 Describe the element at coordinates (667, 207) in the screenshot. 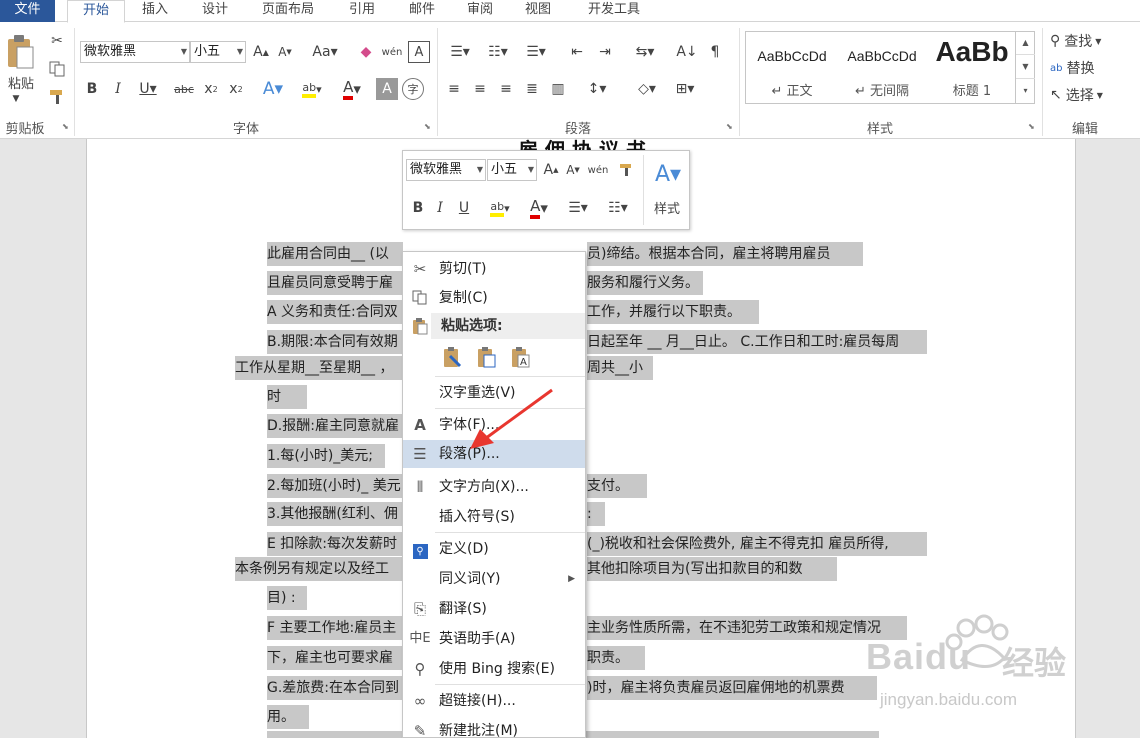

I see `styles-label: 样式` at that location.